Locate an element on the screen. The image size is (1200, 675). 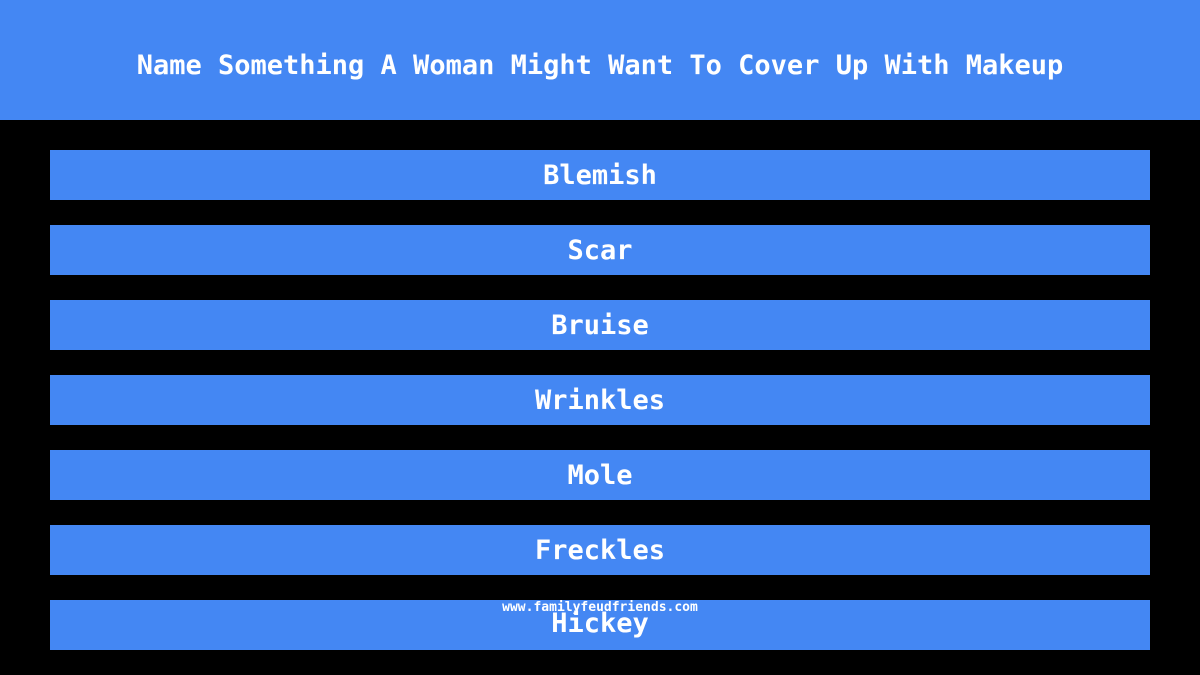
answer-item: Scar is located at coordinates (600, 250).